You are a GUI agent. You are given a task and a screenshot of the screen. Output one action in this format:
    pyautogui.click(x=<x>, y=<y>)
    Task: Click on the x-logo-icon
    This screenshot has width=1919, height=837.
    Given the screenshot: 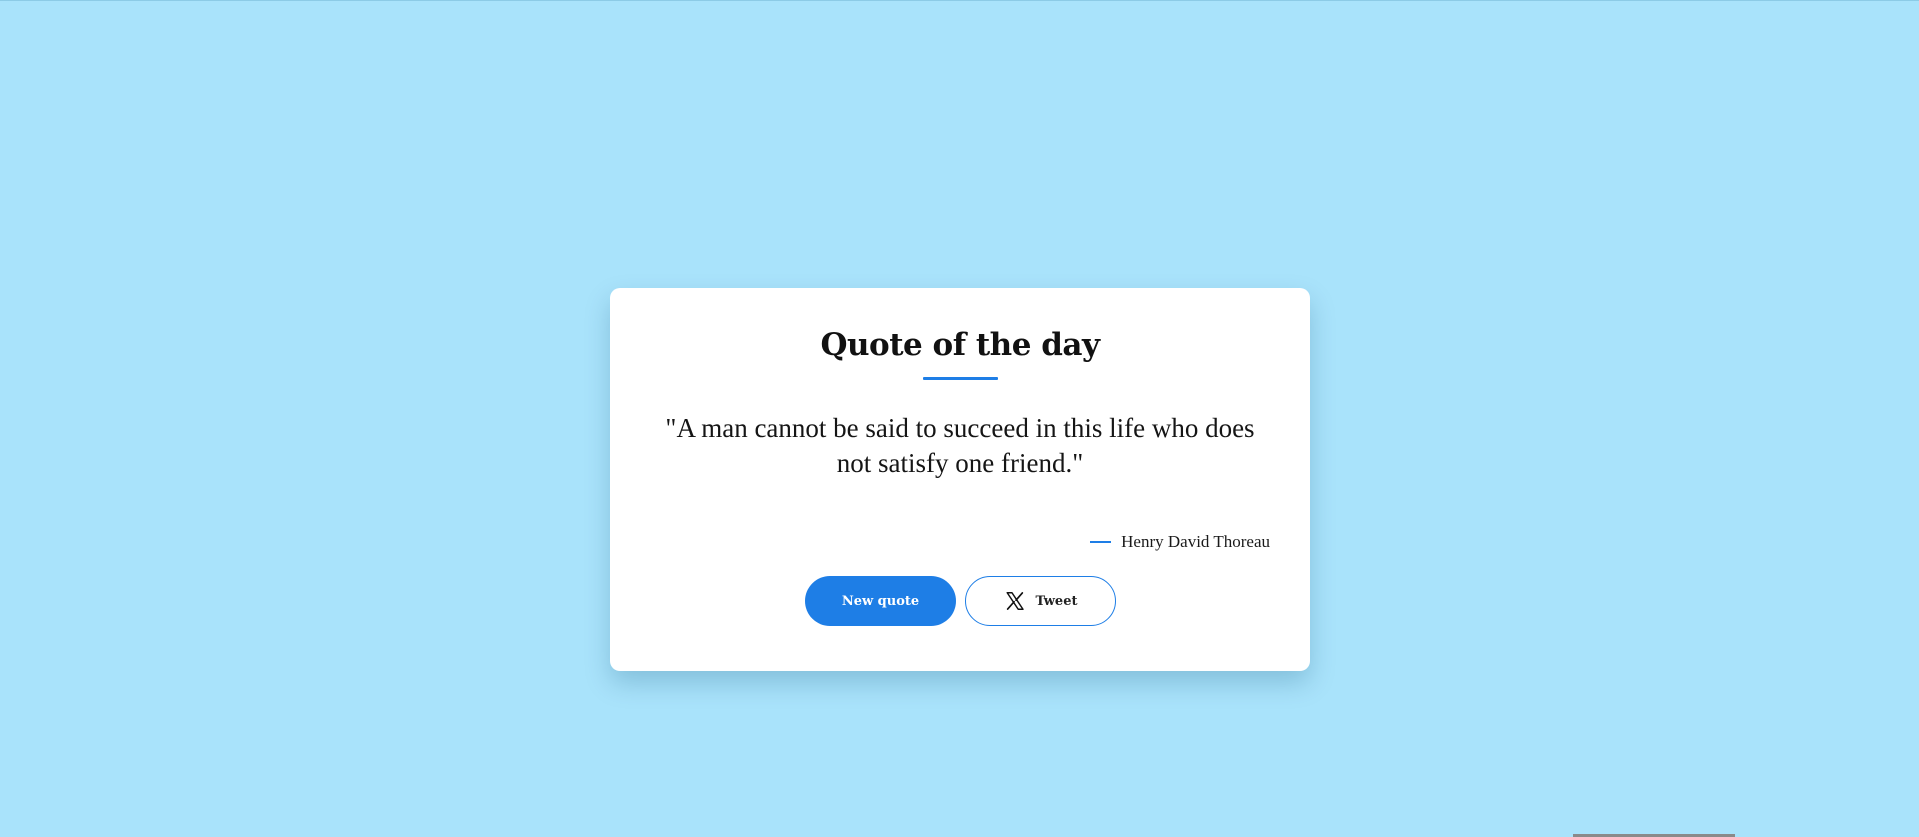 What is the action you would take?
    pyautogui.click(x=1015, y=601)
    